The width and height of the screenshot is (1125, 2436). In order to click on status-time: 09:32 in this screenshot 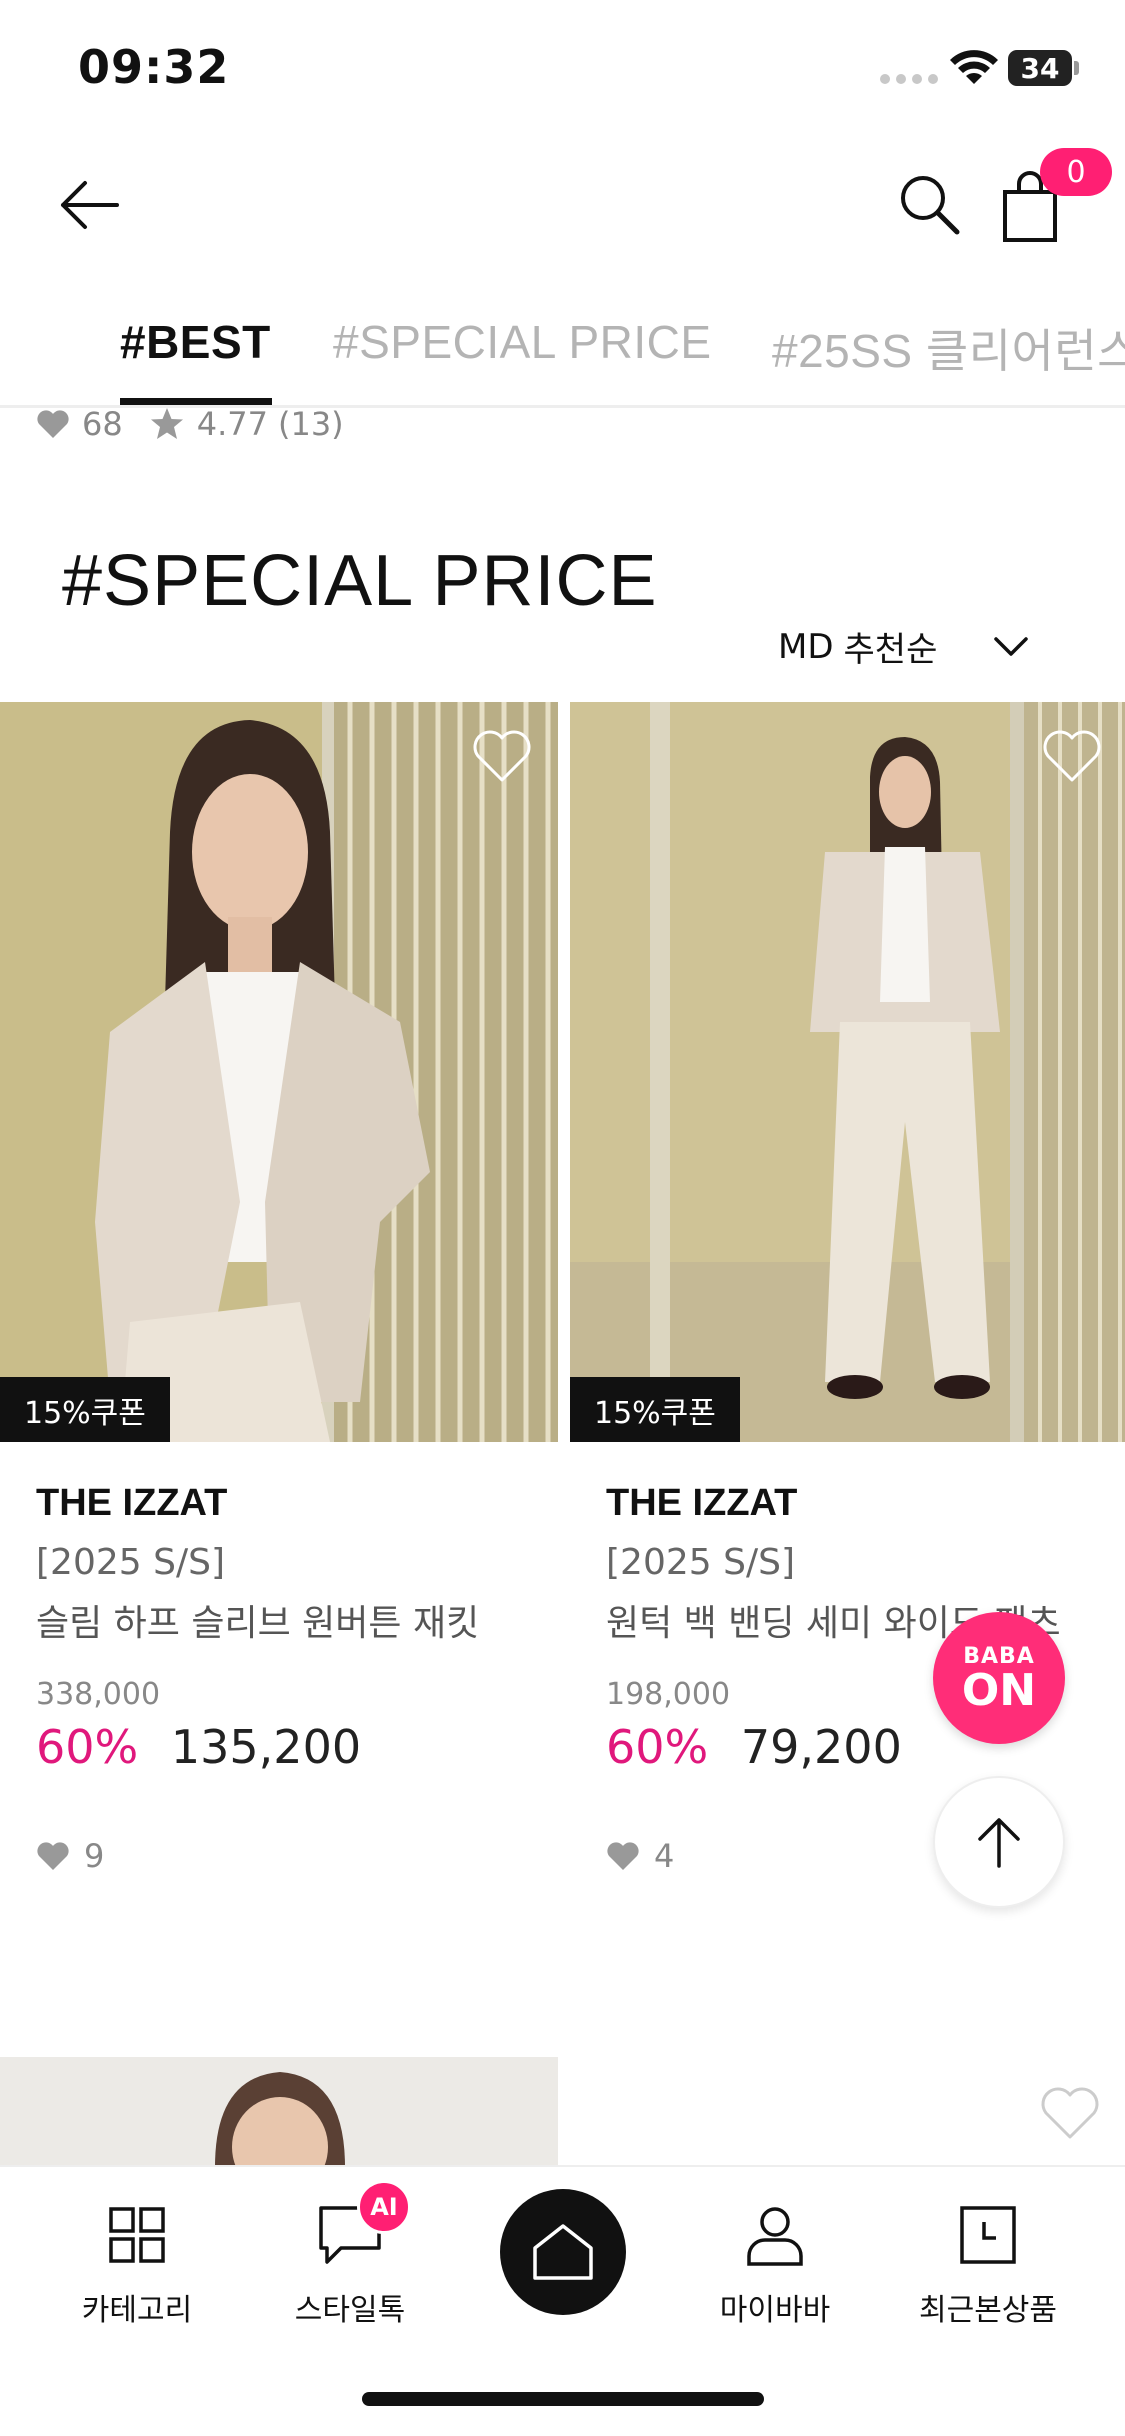, I will do `click(154, 67)`.